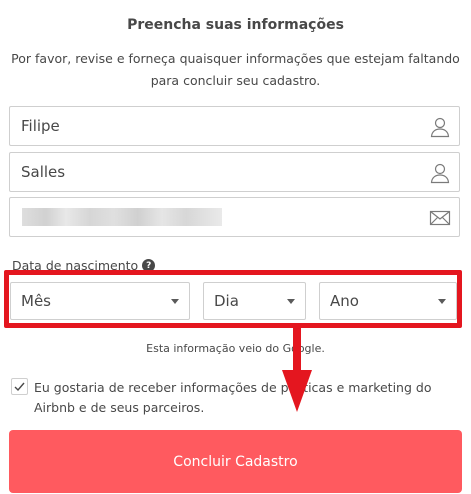  Describe the element at coordinates (234, 217) in the screenshot. I see `email-field` at that location.